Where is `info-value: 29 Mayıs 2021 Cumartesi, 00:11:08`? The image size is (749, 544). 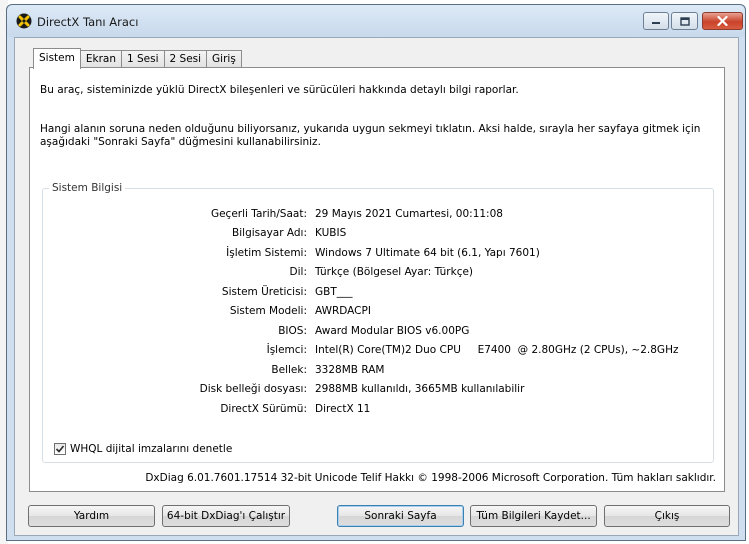
info-value: 29 Mayıs 2021 Cumartesi, 00:11:08 is located at coordinates (409, 214).